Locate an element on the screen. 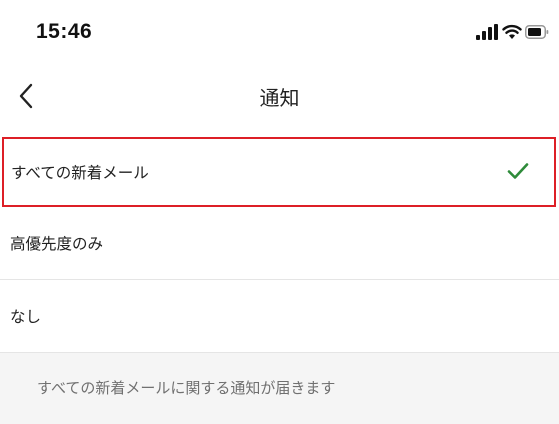 This screenshot has width=559, height=424. option-label: すべての新着メール is located at coordinates (80, 173).